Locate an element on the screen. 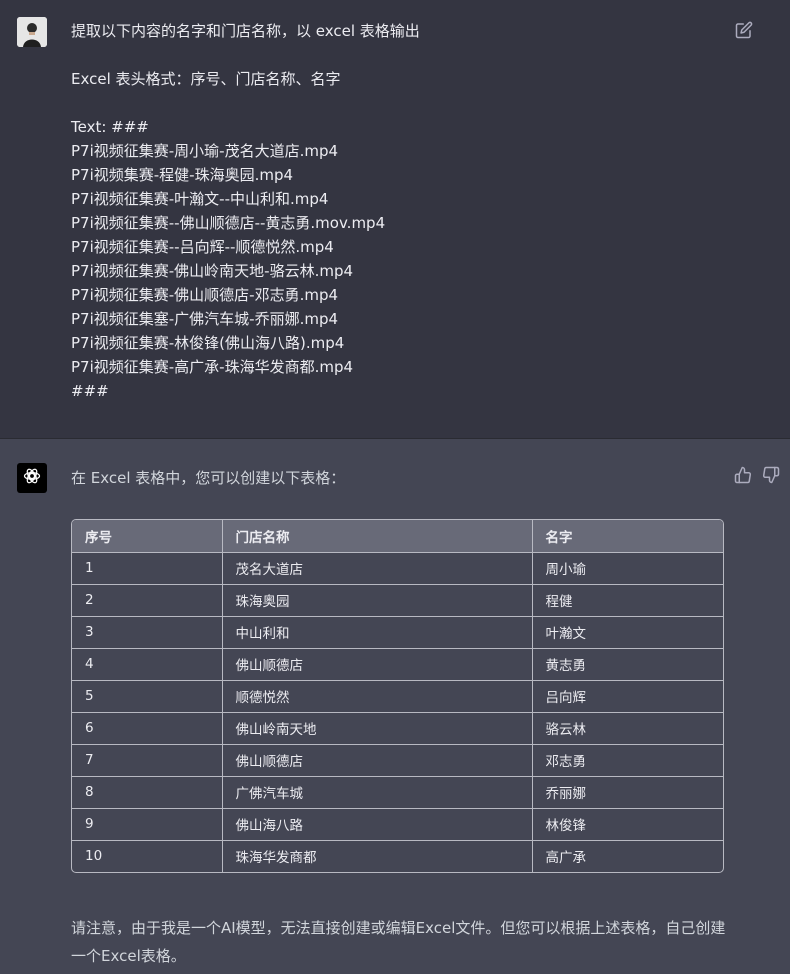  table-cell-name: 乔丽娜 is located at coordinates (627, 792).